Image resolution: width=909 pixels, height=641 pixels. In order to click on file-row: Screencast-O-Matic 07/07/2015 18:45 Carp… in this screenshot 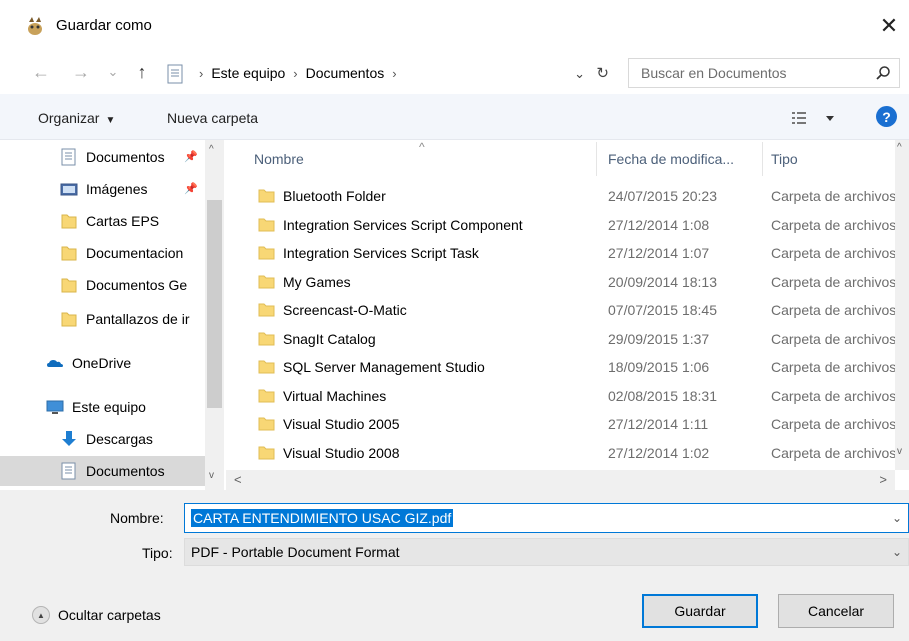, I will do `click(567, 310)`.